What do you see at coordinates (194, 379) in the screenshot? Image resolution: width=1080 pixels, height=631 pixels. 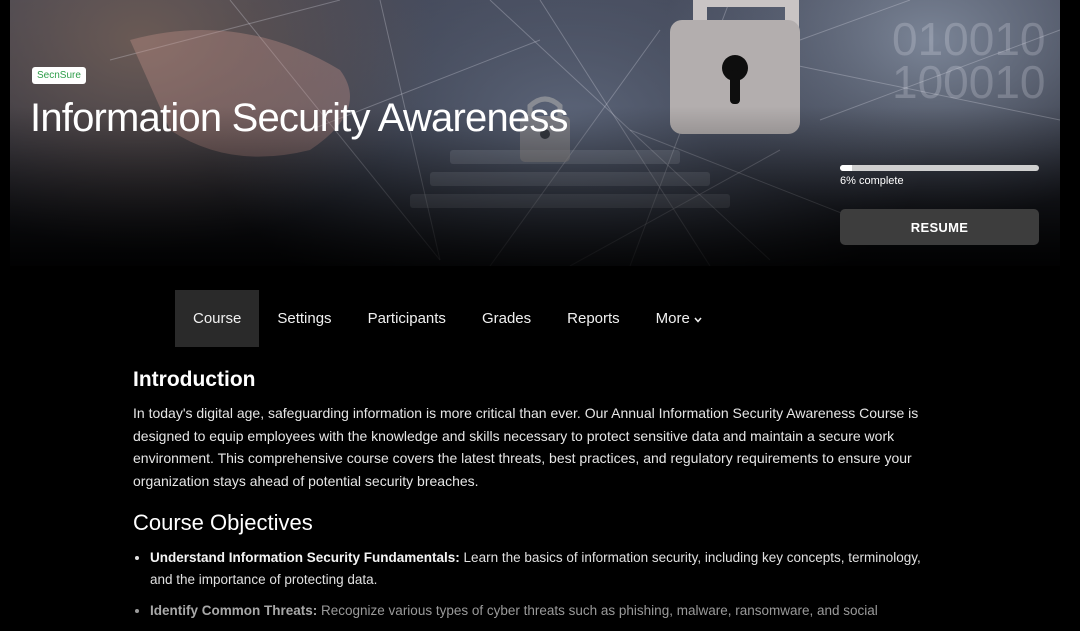 I see `intro-heading: Introduction` at bounding box center [194, 379].